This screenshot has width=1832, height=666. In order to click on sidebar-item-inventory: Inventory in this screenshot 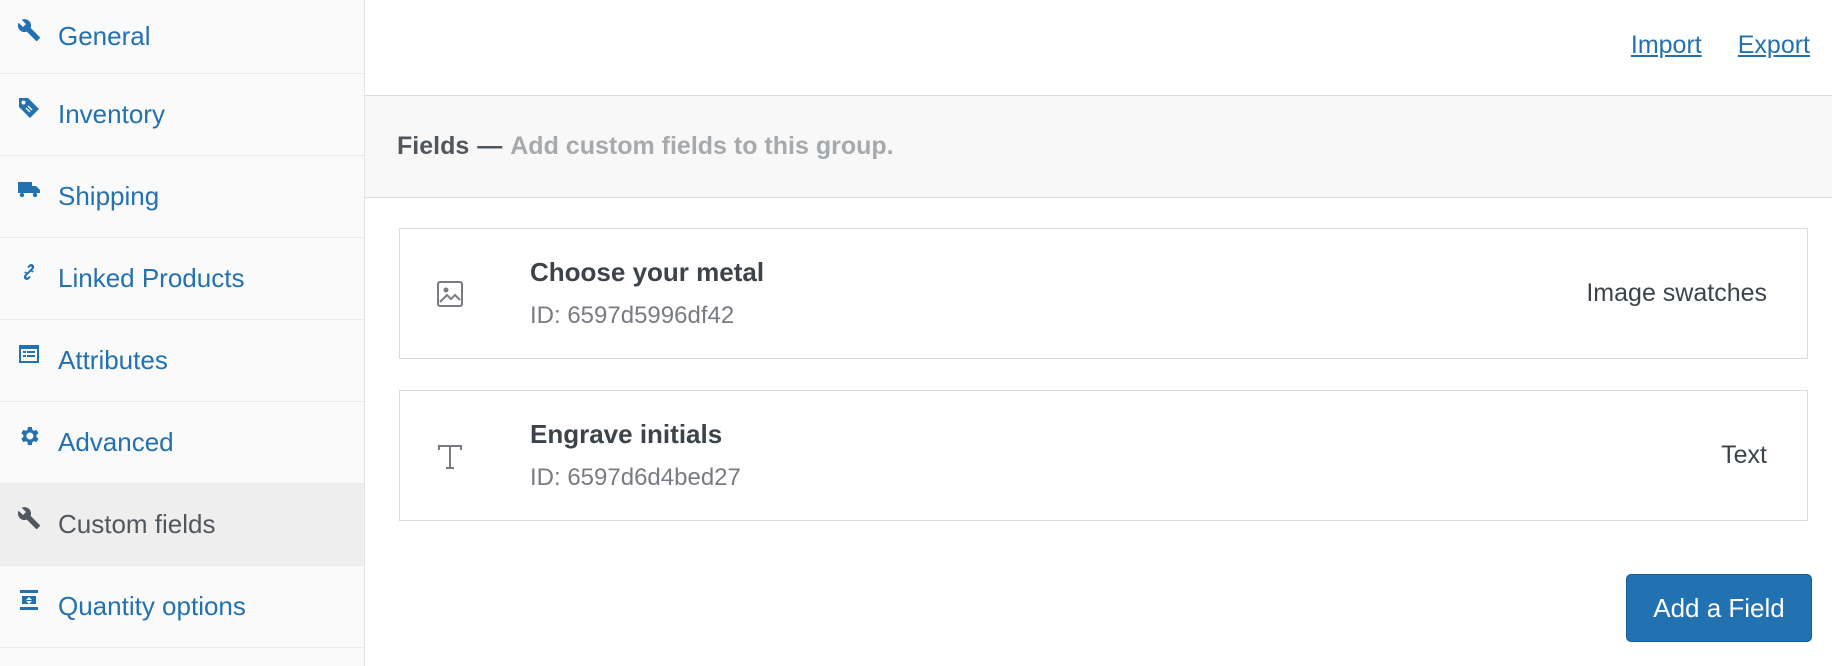, I will do `click(182, 115)`.